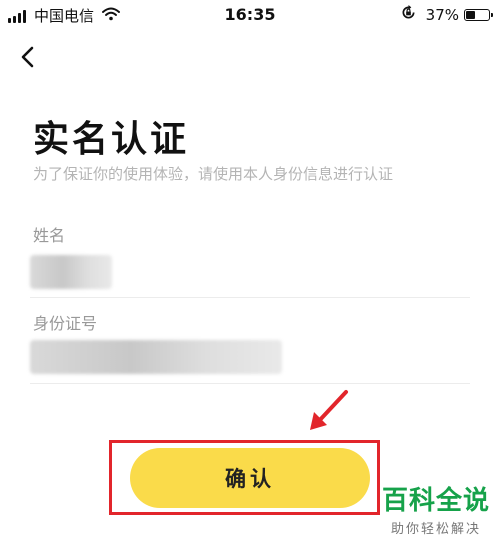 This screenshot has height=546, width=500. I want to click on watermark-logo: 百科全说 助你轻松解决, so click(436, 511).